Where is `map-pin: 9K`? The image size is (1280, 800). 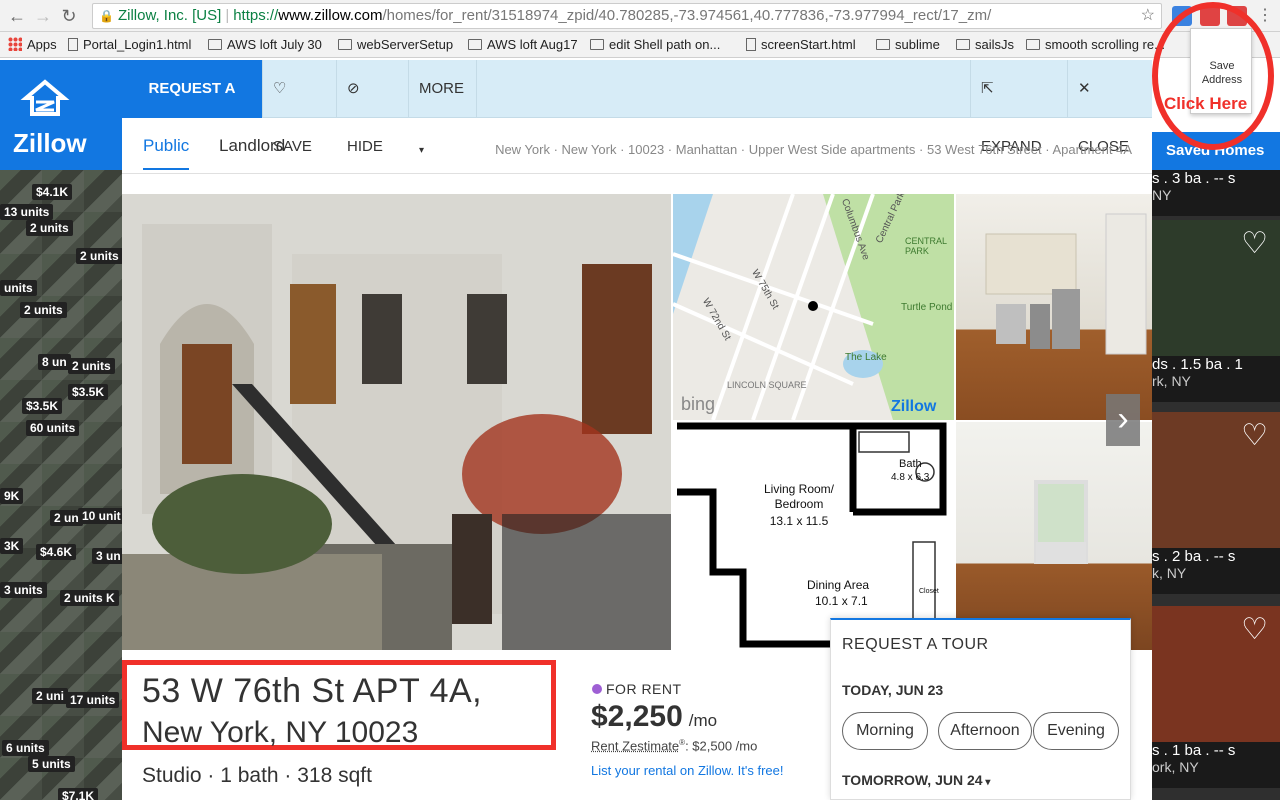
map-pin: 9K is located at coordinates (12, 496).